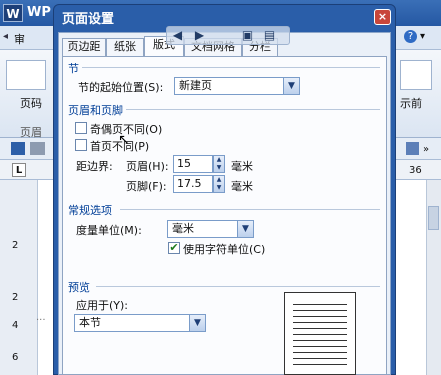 The width and height of the screenshot is (441, 375). I want to click on mouse-cursor-icon: ↖, so click(124, 140).